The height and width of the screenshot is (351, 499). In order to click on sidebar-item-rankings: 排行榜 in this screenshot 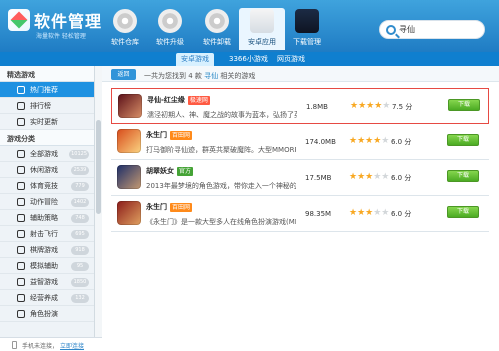, I will do `click(50, 106)`.